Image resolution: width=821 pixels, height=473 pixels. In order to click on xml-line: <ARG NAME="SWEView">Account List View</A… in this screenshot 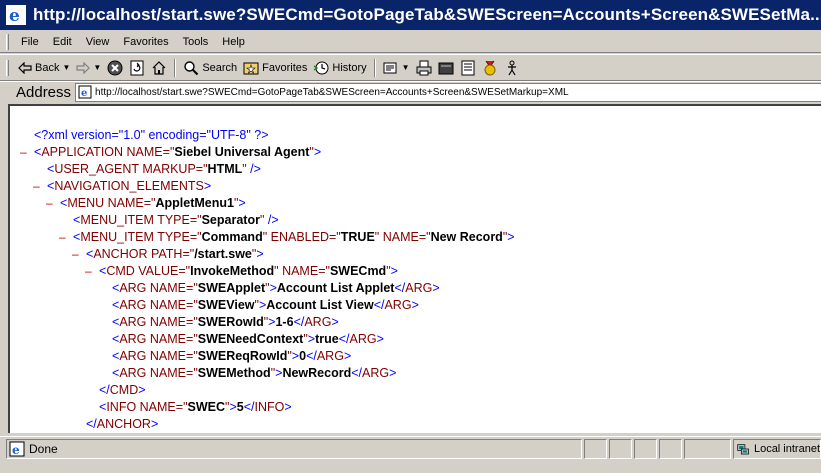, I will do `click(265, 305)`.